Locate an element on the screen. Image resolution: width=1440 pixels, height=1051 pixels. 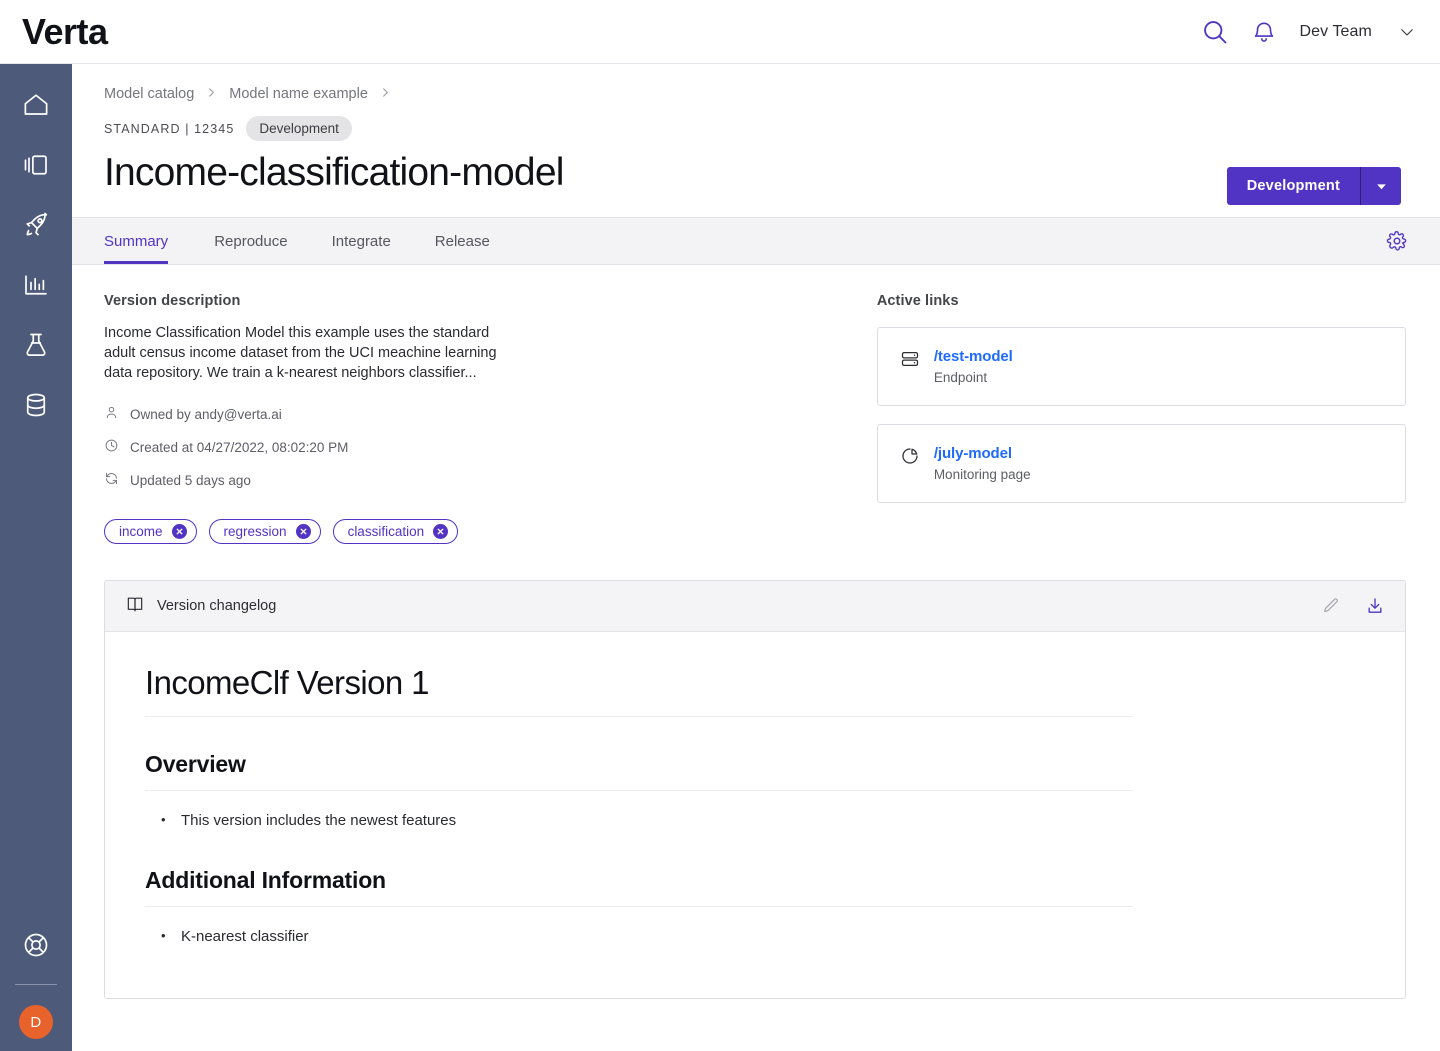
sidebar-item-monitoring is located at coordinates (36, 285).